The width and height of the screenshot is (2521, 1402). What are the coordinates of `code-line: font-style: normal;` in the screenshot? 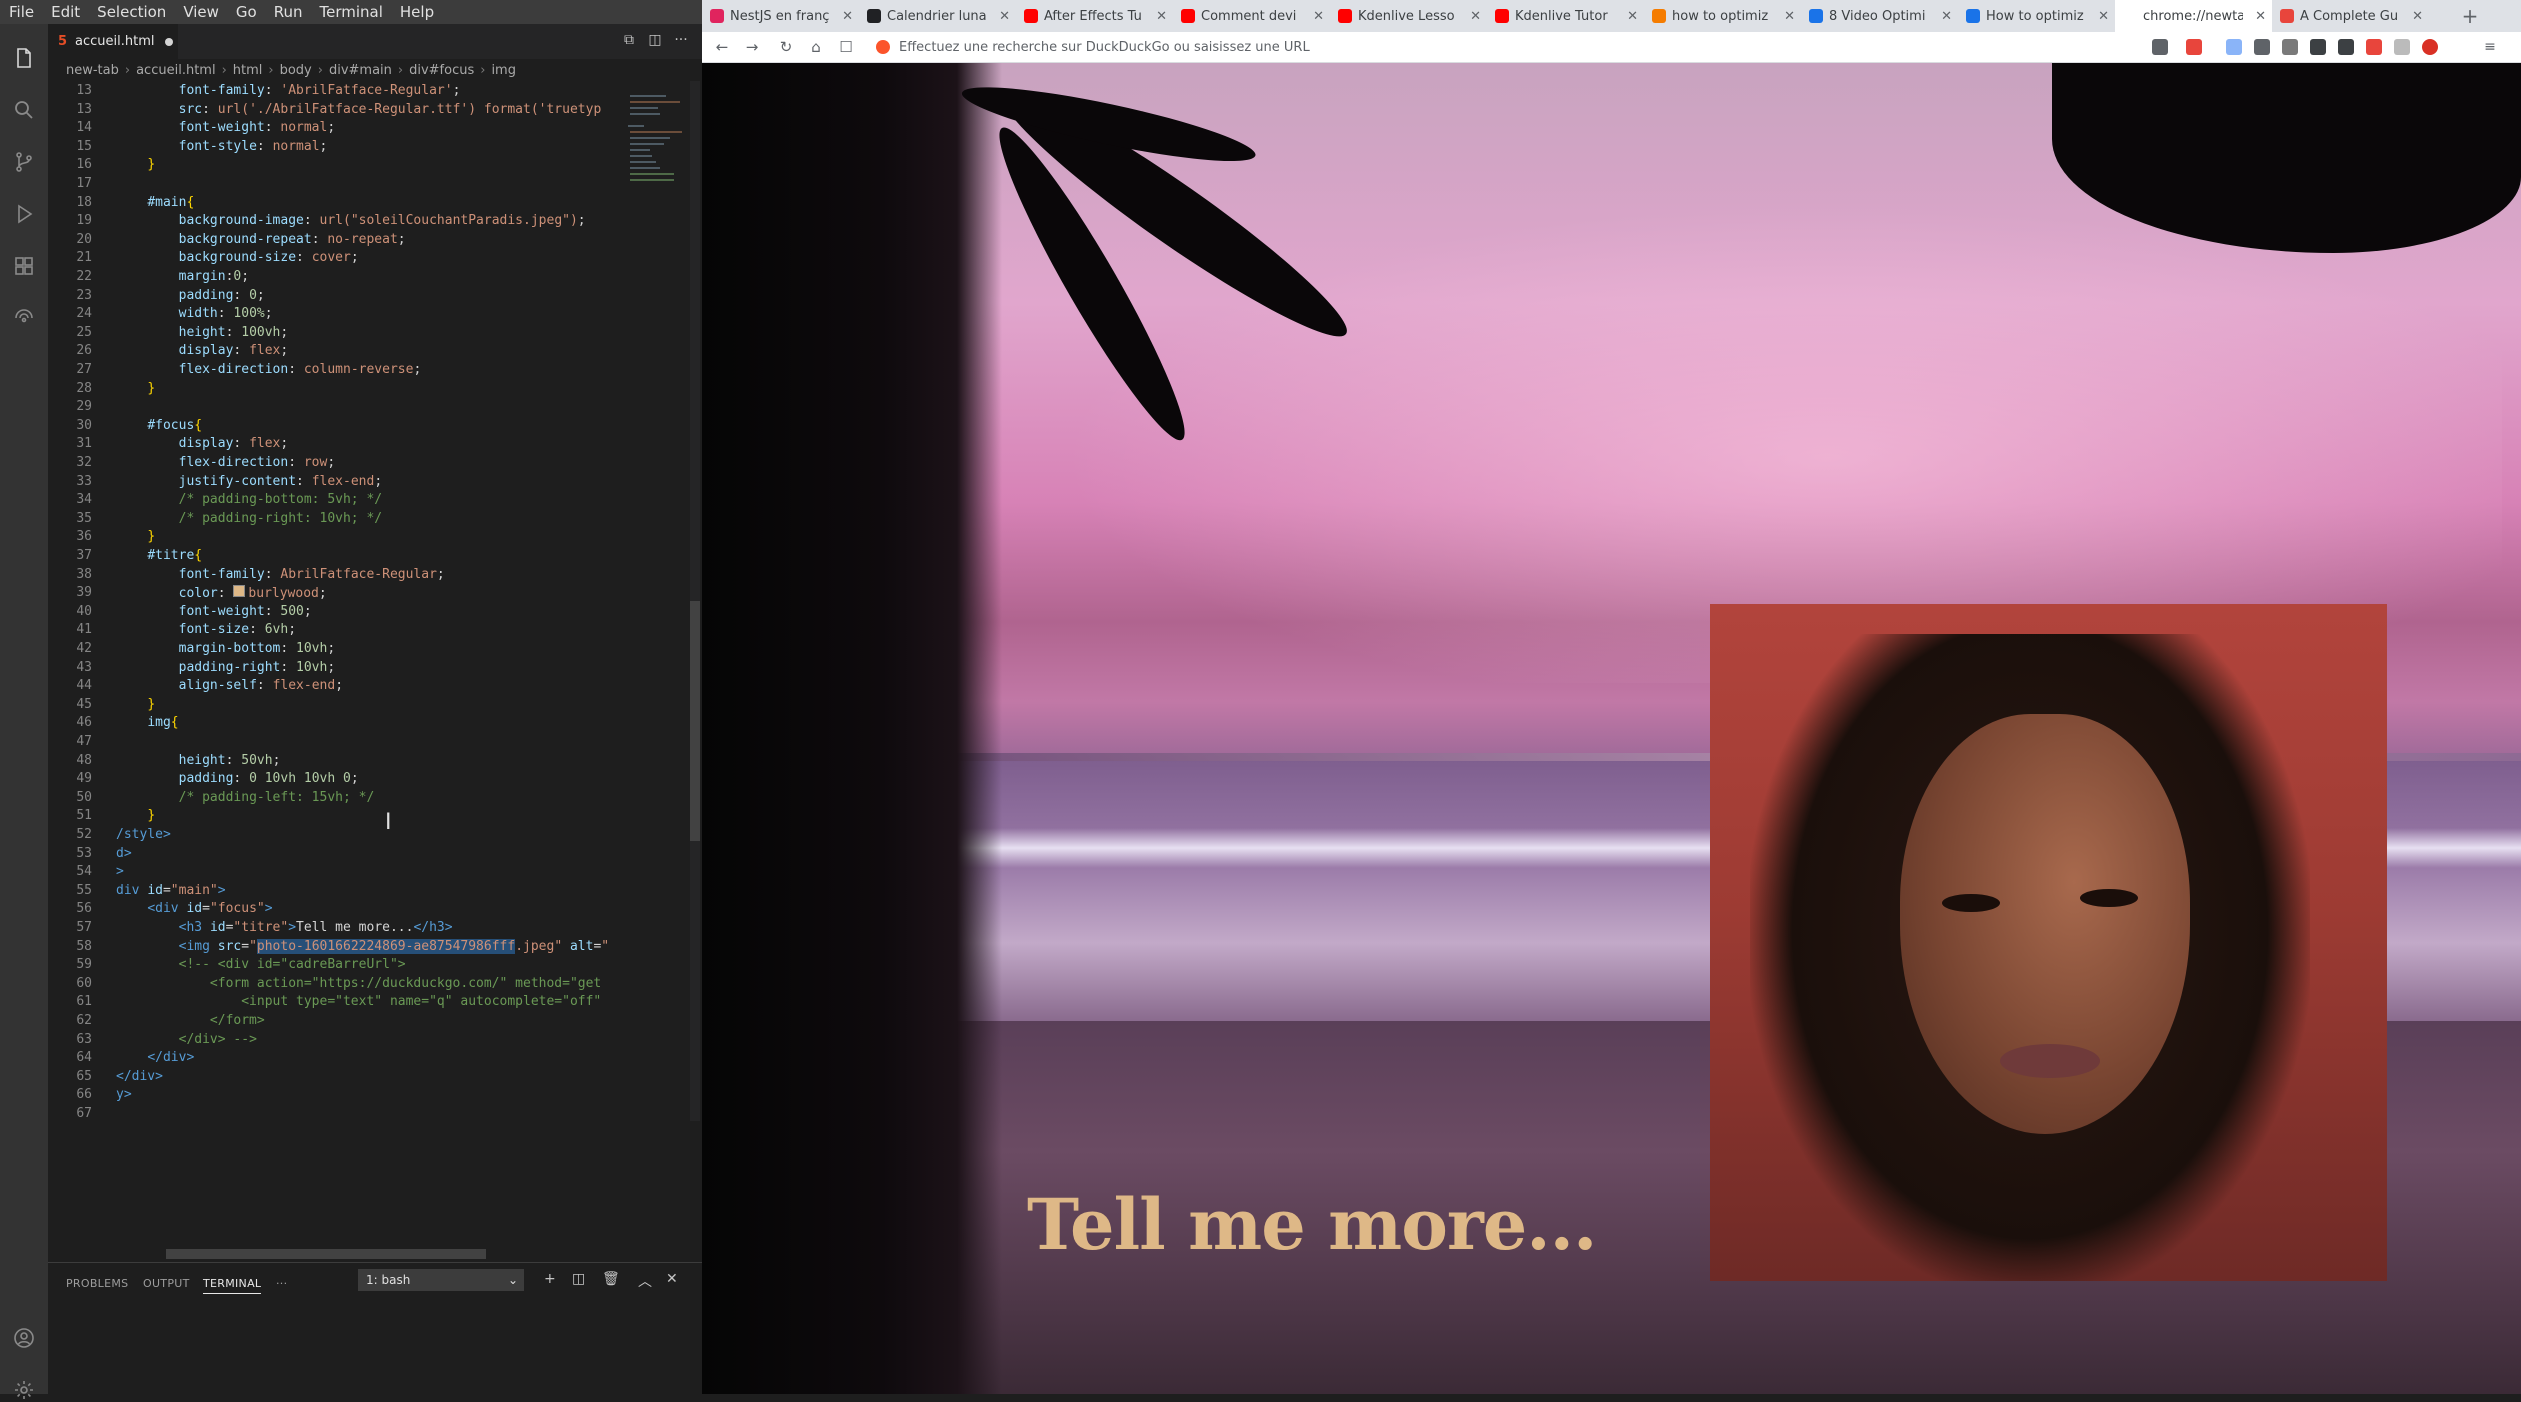 It's located at (222, 146).